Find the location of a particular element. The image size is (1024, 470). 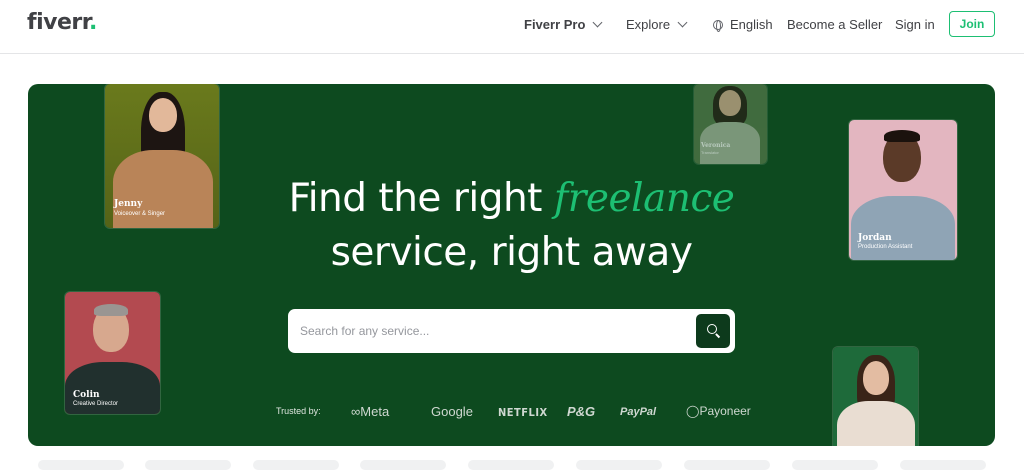

brand-google: Google is located at coordinates (452, 411).